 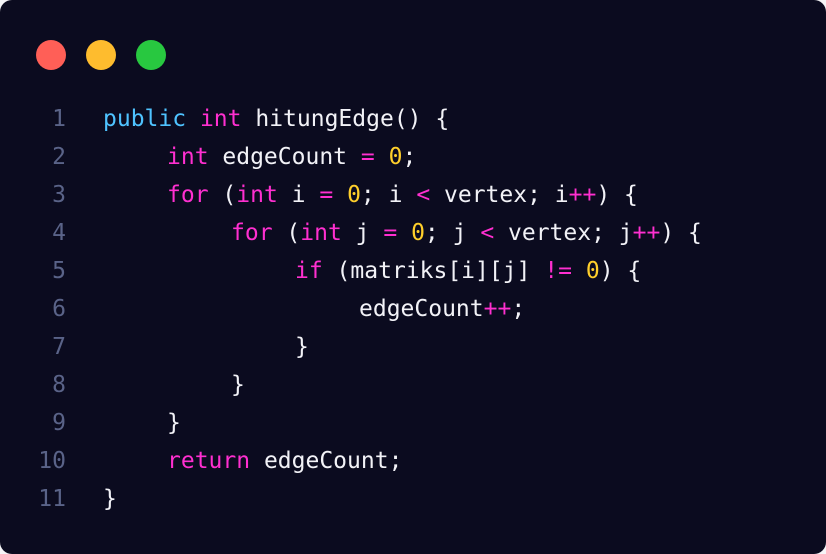 What do you see at coordinates (151, 55) in the screenshot?
I see `maximize-dot-icon` at bounding box center [151, 55].